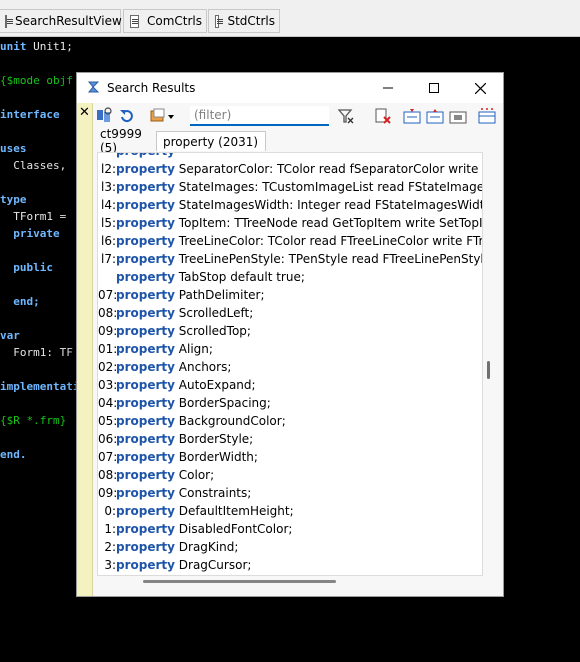 This screenshot has height=662, width=580. Describe the element at coordinates (195, 511) in the screenshot. I see `list-item: 0:property DefaultItemHeight;` at that location.